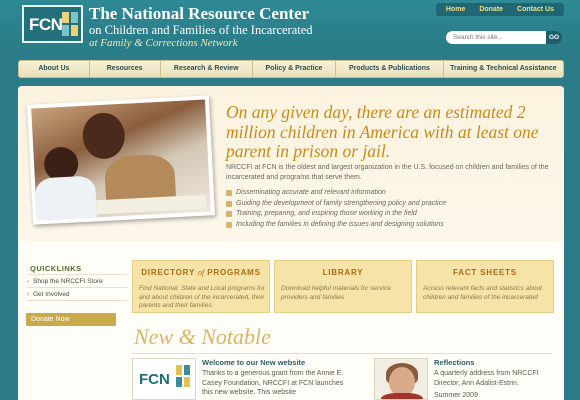  I want to click on news-title-reflections: Reflections, so click(454, 362).